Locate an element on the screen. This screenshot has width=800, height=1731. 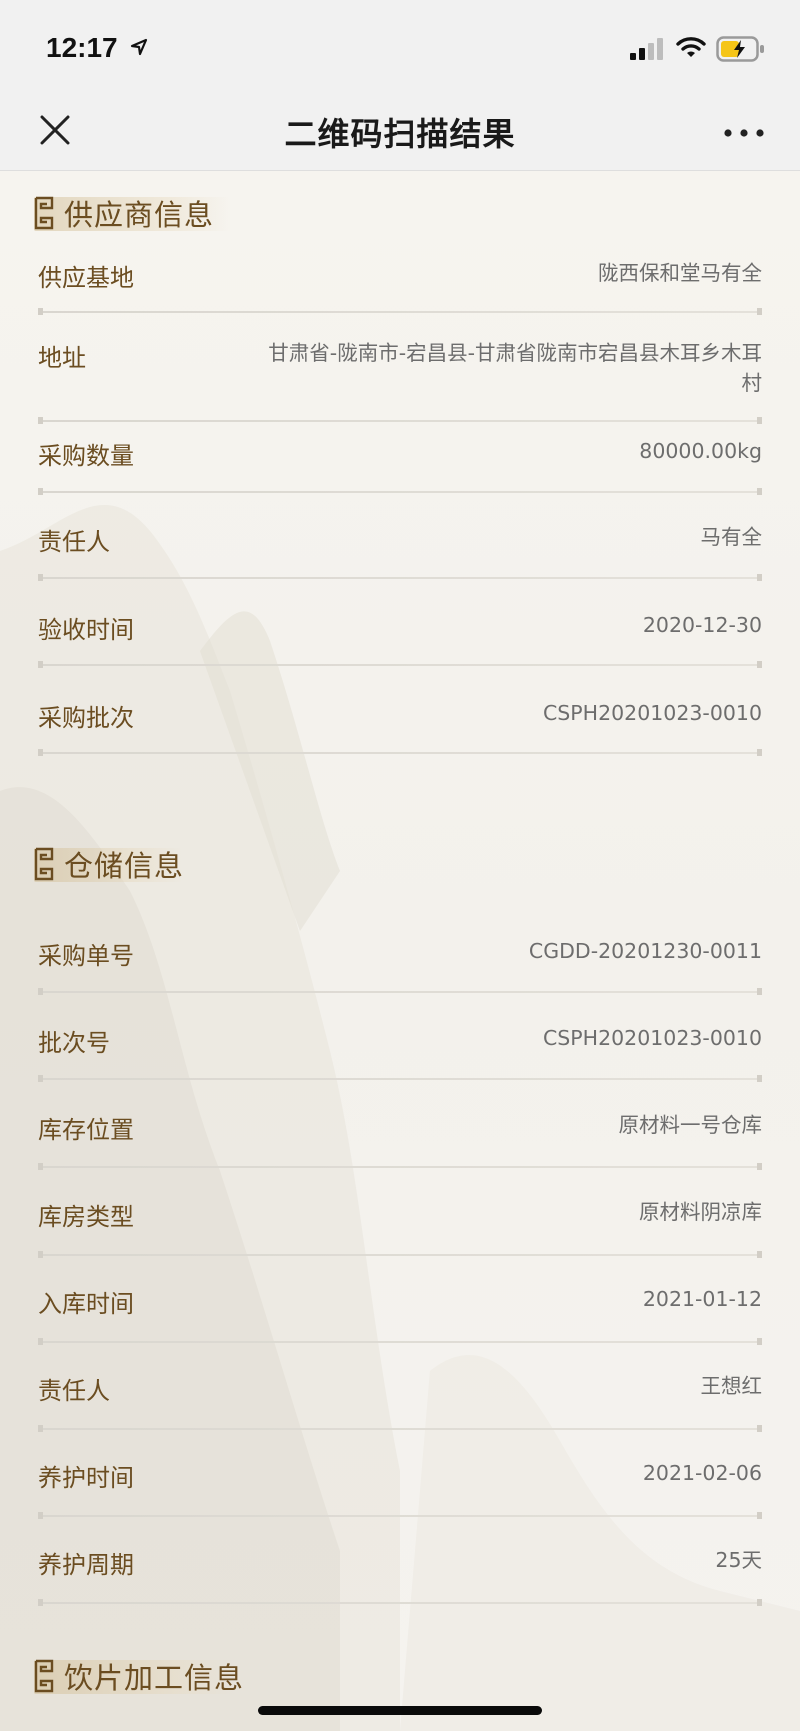
row-value: 25天 is located at coordinates (738, 1560).